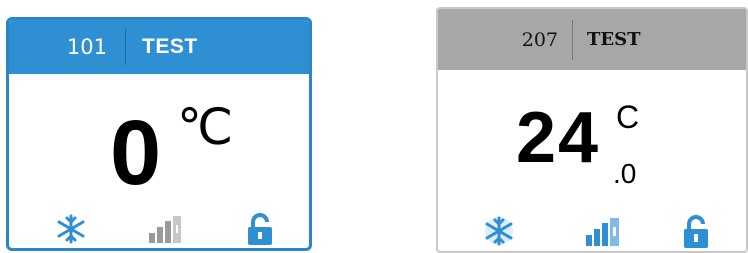 This screenshot has width=748, height=253. What do you see at coordinates (558, 138) in the screenshot?
I see `temperature-value: 24` at bounding box center [558, 138].